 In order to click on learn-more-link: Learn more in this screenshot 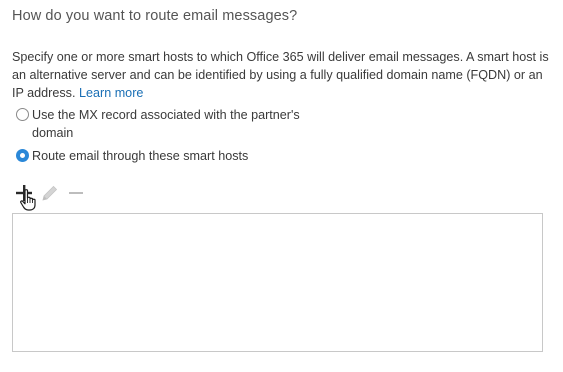, I will do `click(111, 93)`.